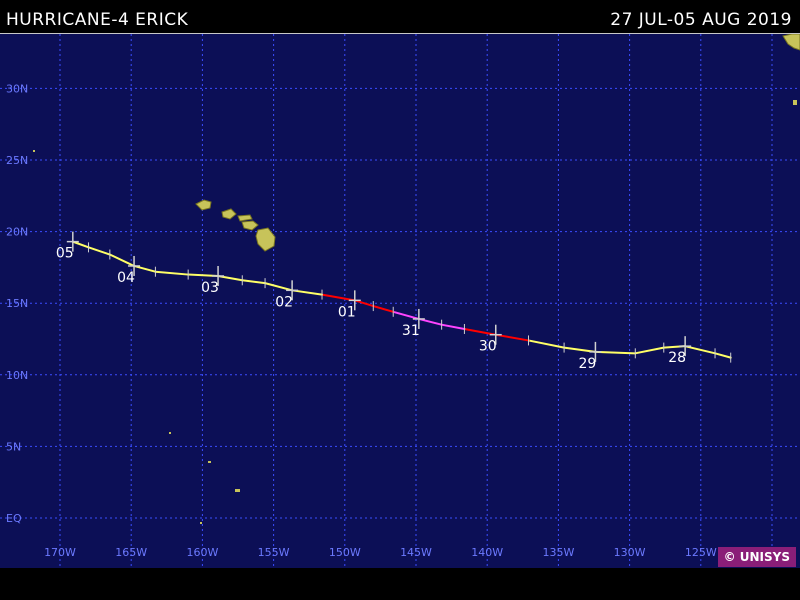 This screenshot has height=600, width=800. What do you see at coordinates (126, 278) in the screenshot?
I see `day-label: 04` at bounding box center [126, 278].